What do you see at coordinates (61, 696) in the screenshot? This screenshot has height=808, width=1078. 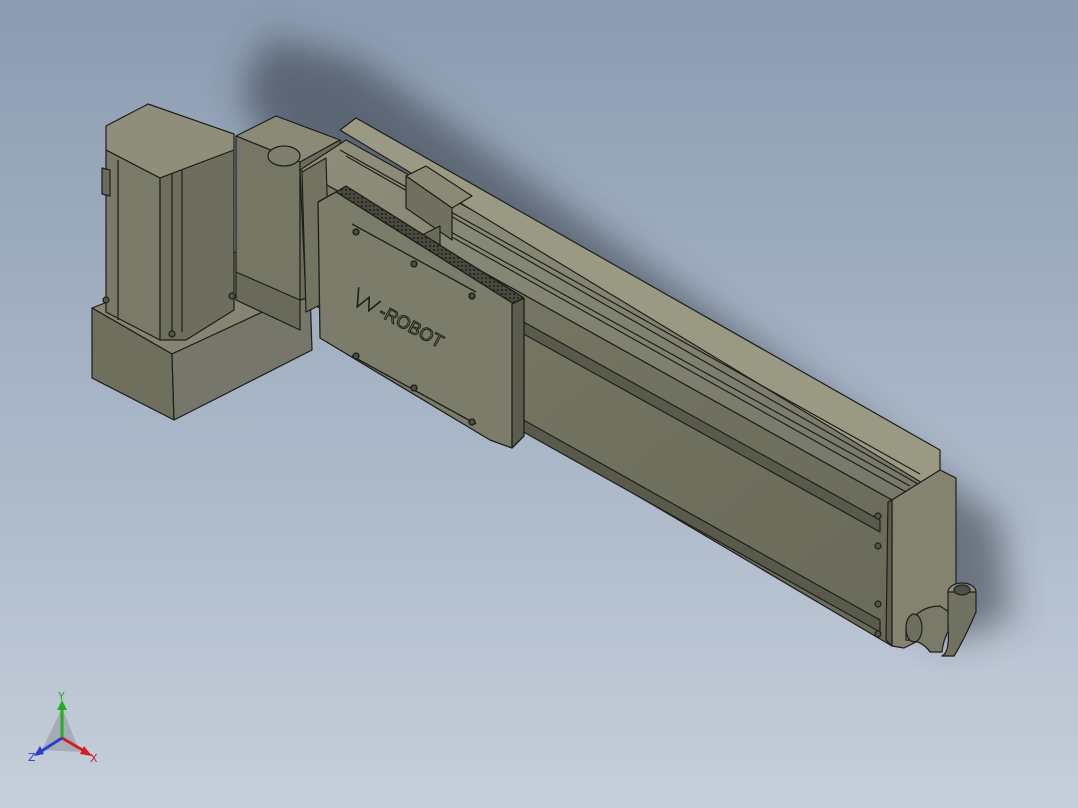 I see `y-axis-label: Y` at bounding box center [61, 696].